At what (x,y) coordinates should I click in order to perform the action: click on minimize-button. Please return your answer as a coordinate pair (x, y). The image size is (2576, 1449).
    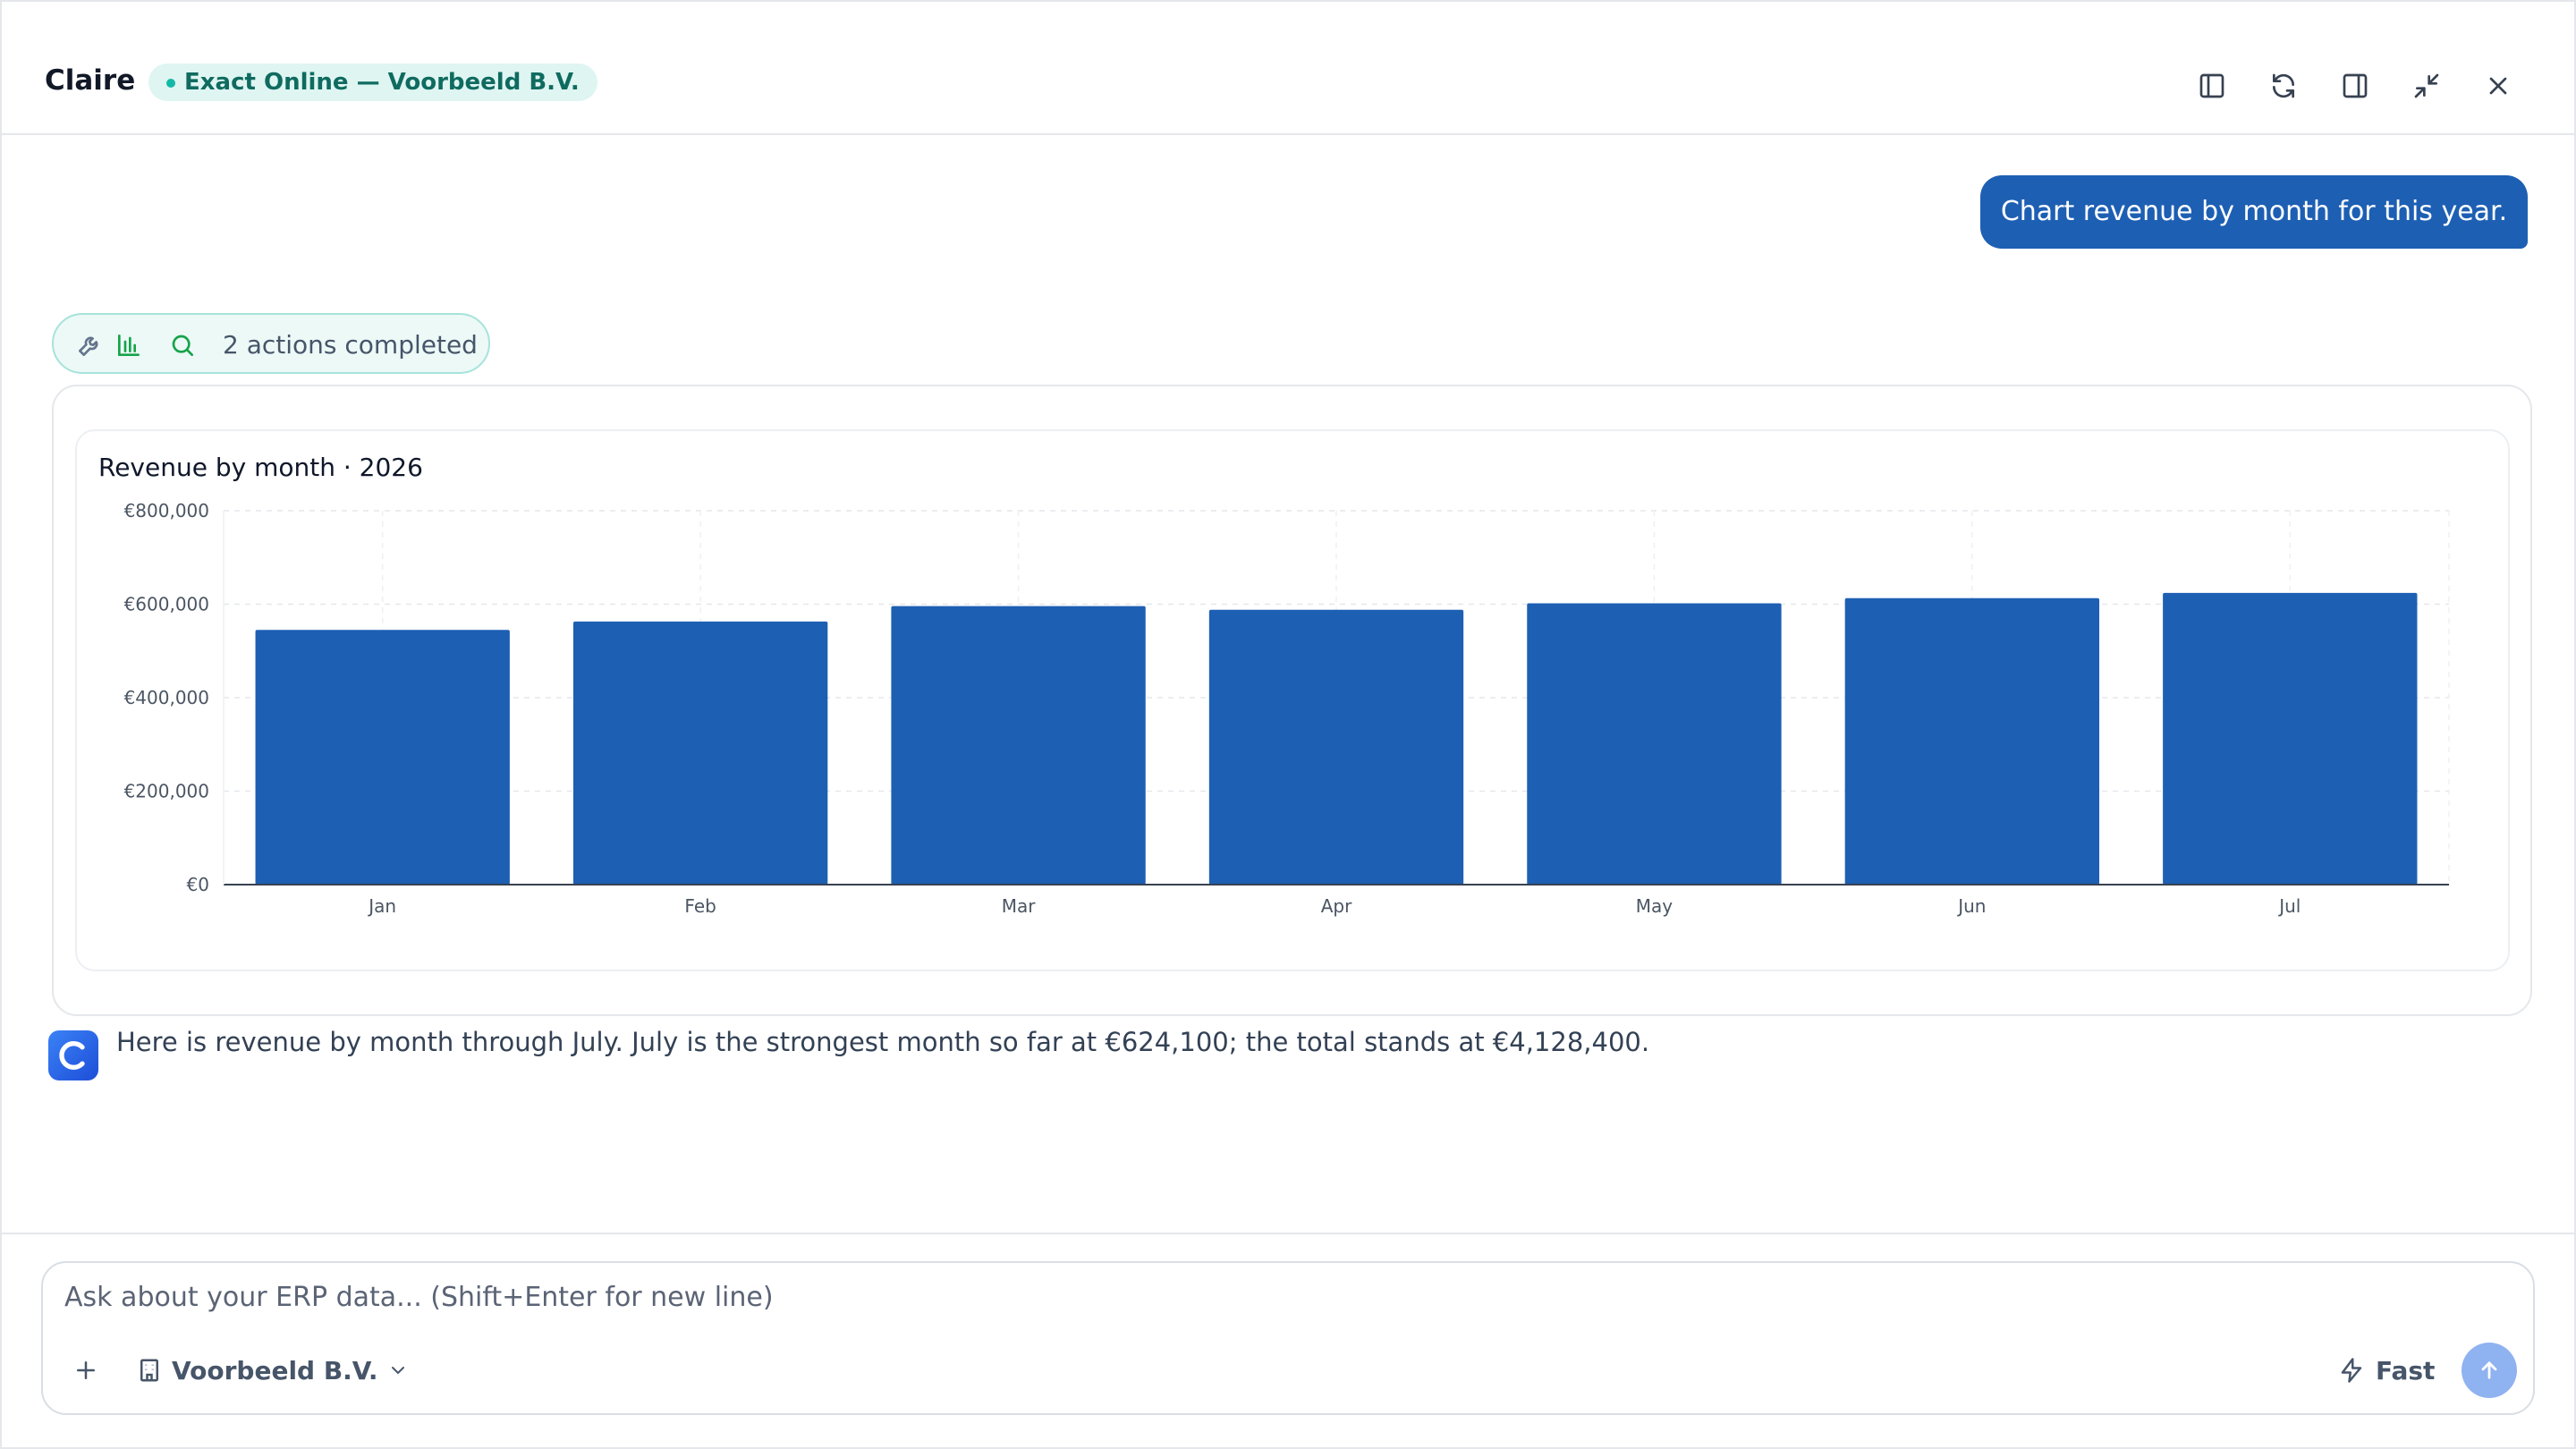
    Looking at the image, I should click on (2427, 86).